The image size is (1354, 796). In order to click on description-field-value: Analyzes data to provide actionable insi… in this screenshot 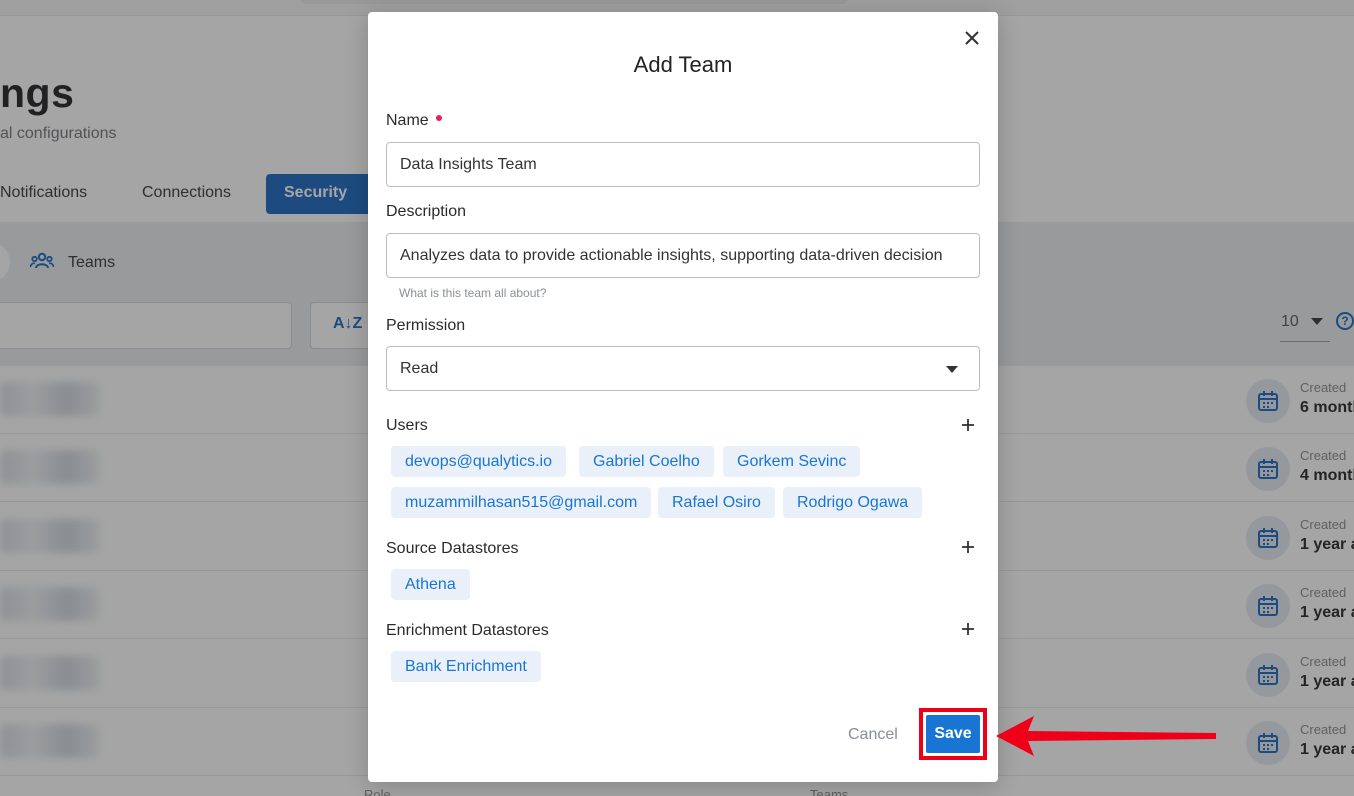, I will do `click(671, 255)`.